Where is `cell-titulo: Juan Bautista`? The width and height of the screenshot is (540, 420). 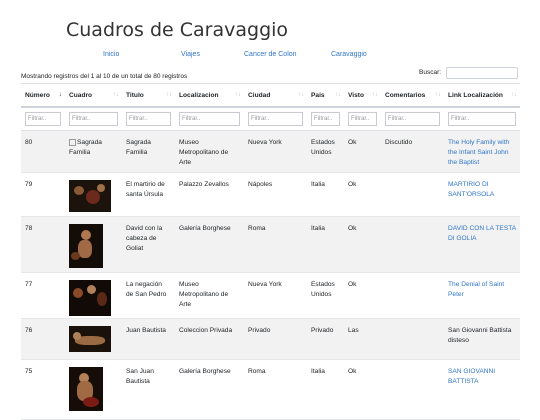 cell-titulo: Juan Bautista is located at coordinates (148, 339).